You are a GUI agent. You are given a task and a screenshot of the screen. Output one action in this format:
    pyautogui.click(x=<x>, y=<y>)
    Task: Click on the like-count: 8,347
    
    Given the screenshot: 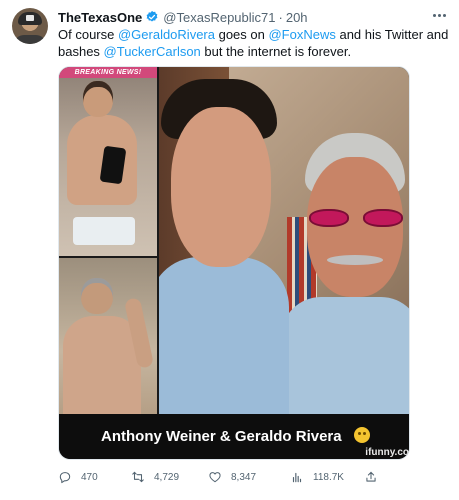 What is the action you would take?
    pyautogui.click(x=244, y=477)
    